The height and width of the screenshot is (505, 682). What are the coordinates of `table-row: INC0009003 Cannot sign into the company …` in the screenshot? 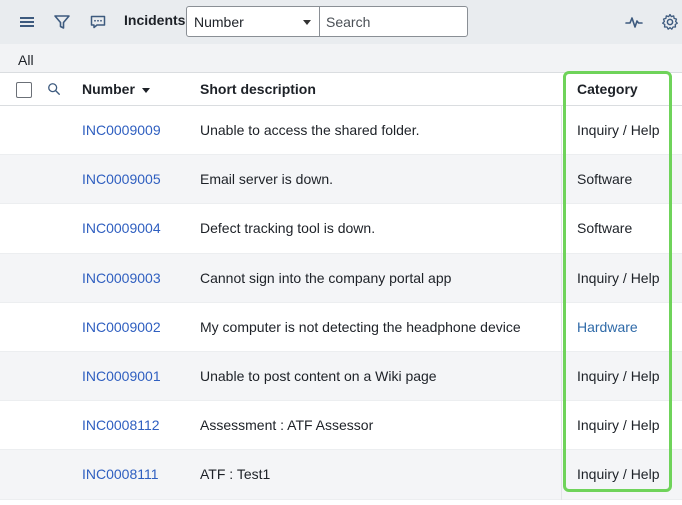 It's located at (341, 278).